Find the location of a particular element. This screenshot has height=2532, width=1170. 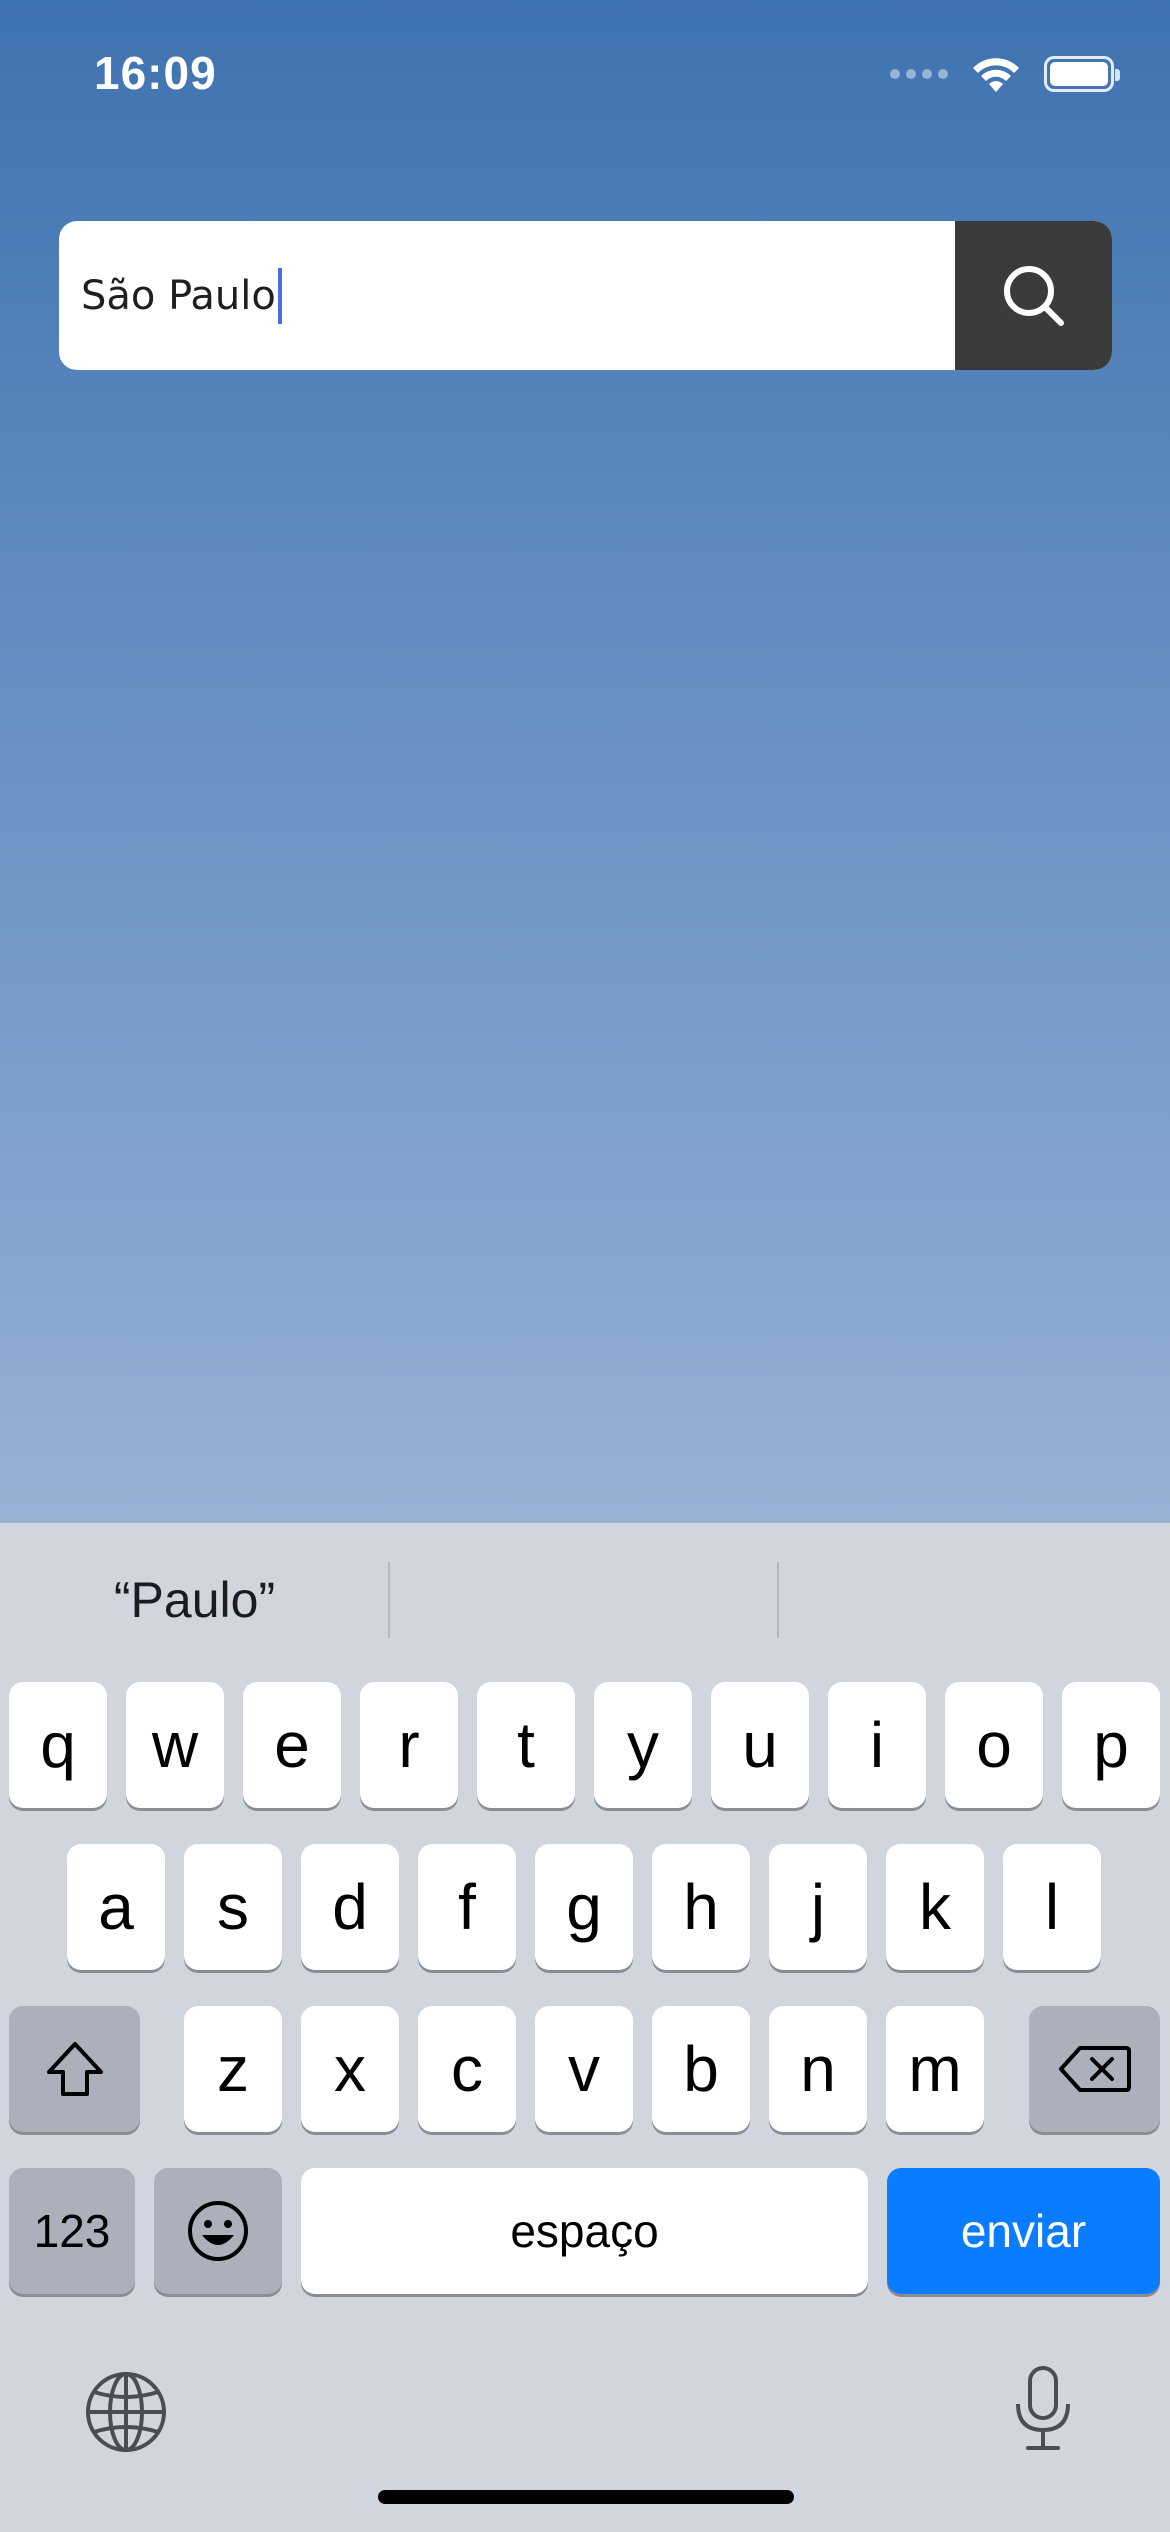

return-key: enviar is located at coordinates (1023, 2231).